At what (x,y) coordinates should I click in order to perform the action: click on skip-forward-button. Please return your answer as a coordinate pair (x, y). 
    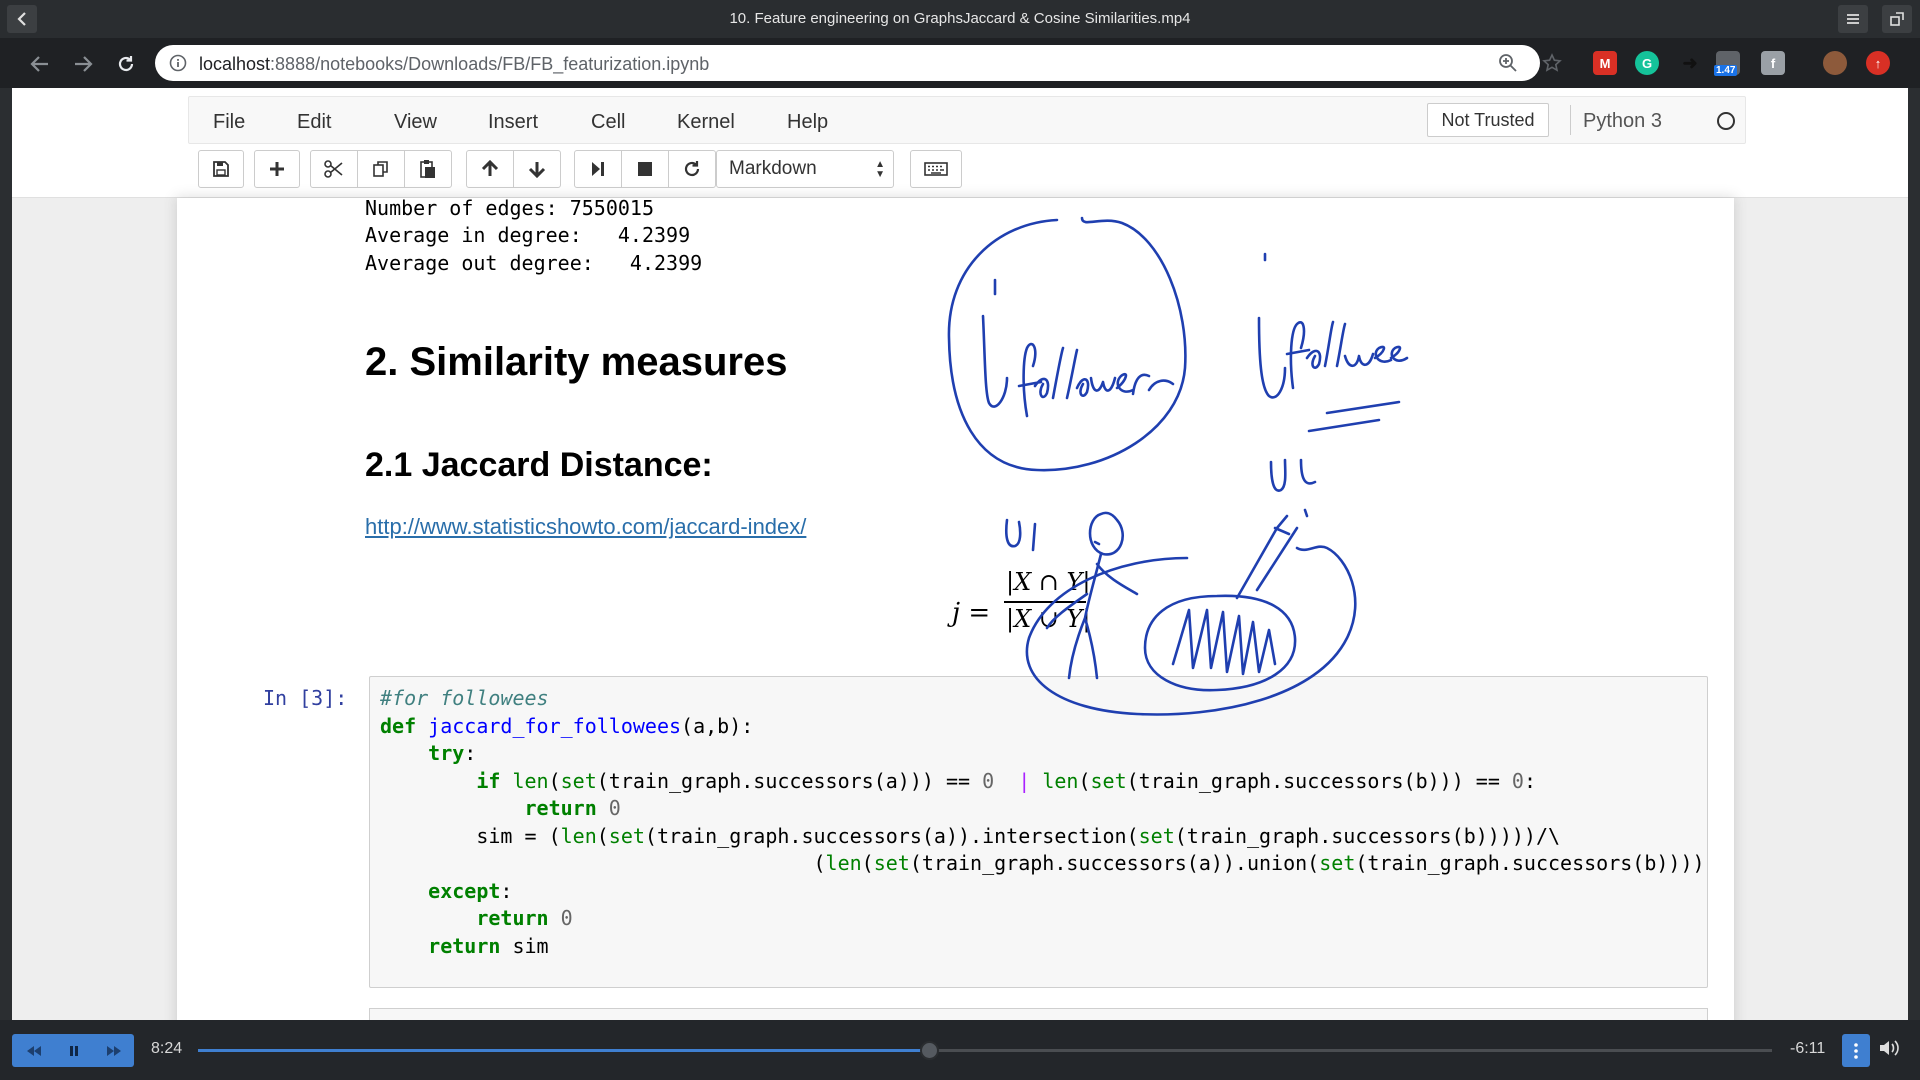
    Looking at the image, I should click on (114, 1050).